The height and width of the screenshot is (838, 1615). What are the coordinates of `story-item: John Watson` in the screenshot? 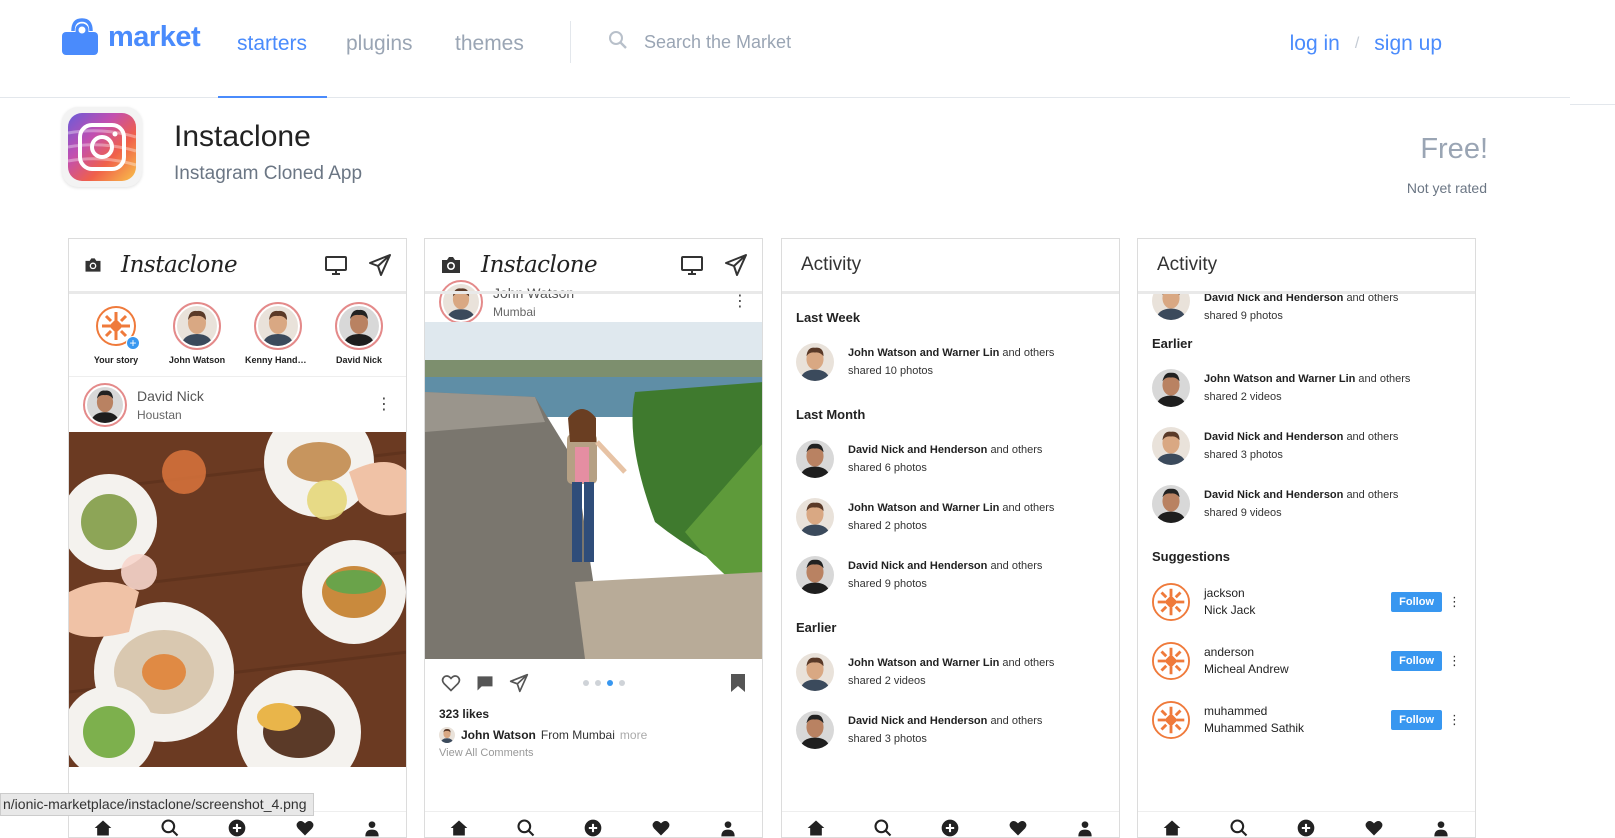 It's located at (197, 339).